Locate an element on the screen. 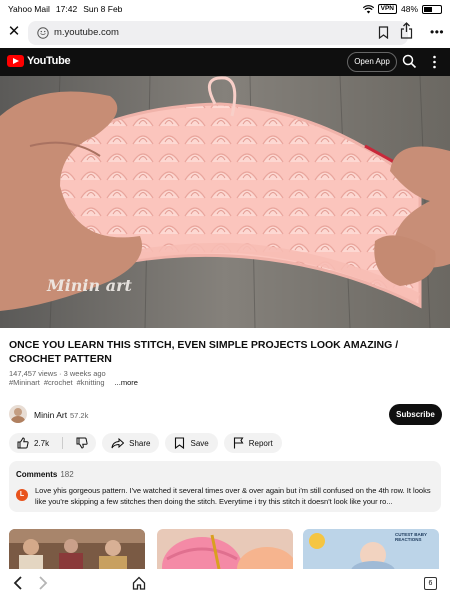 This screenshot has width=450, height=600. commenter-avatar: L is located at coordinates (22, 495).